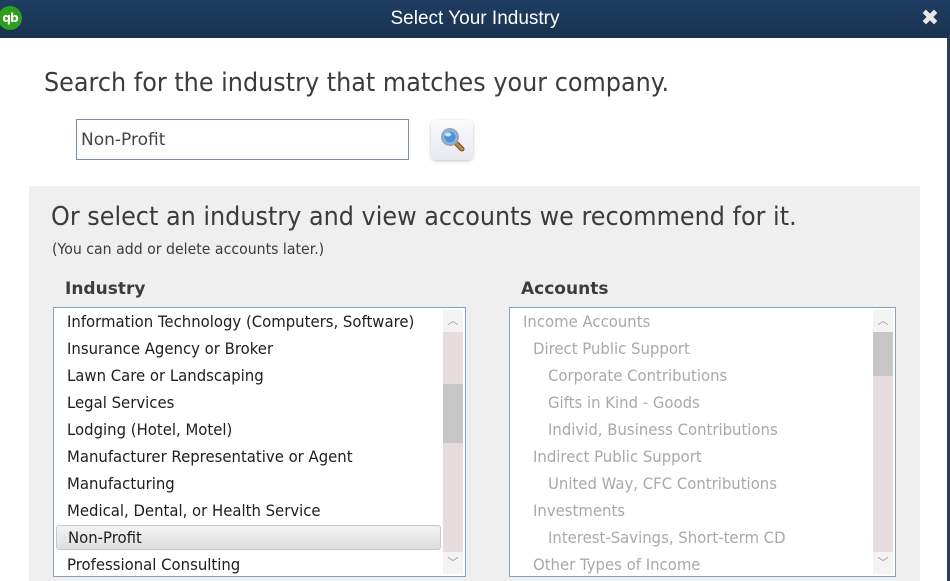 The image size is (950, 581). Describe the element at coordinates (638, 375) in the screenshot. I see `account-item-label: Corporate Contributions` at that location.